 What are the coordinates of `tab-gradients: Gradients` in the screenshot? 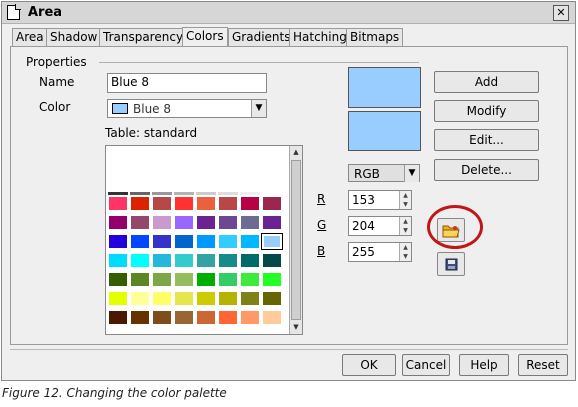 It's located at (261, 37).